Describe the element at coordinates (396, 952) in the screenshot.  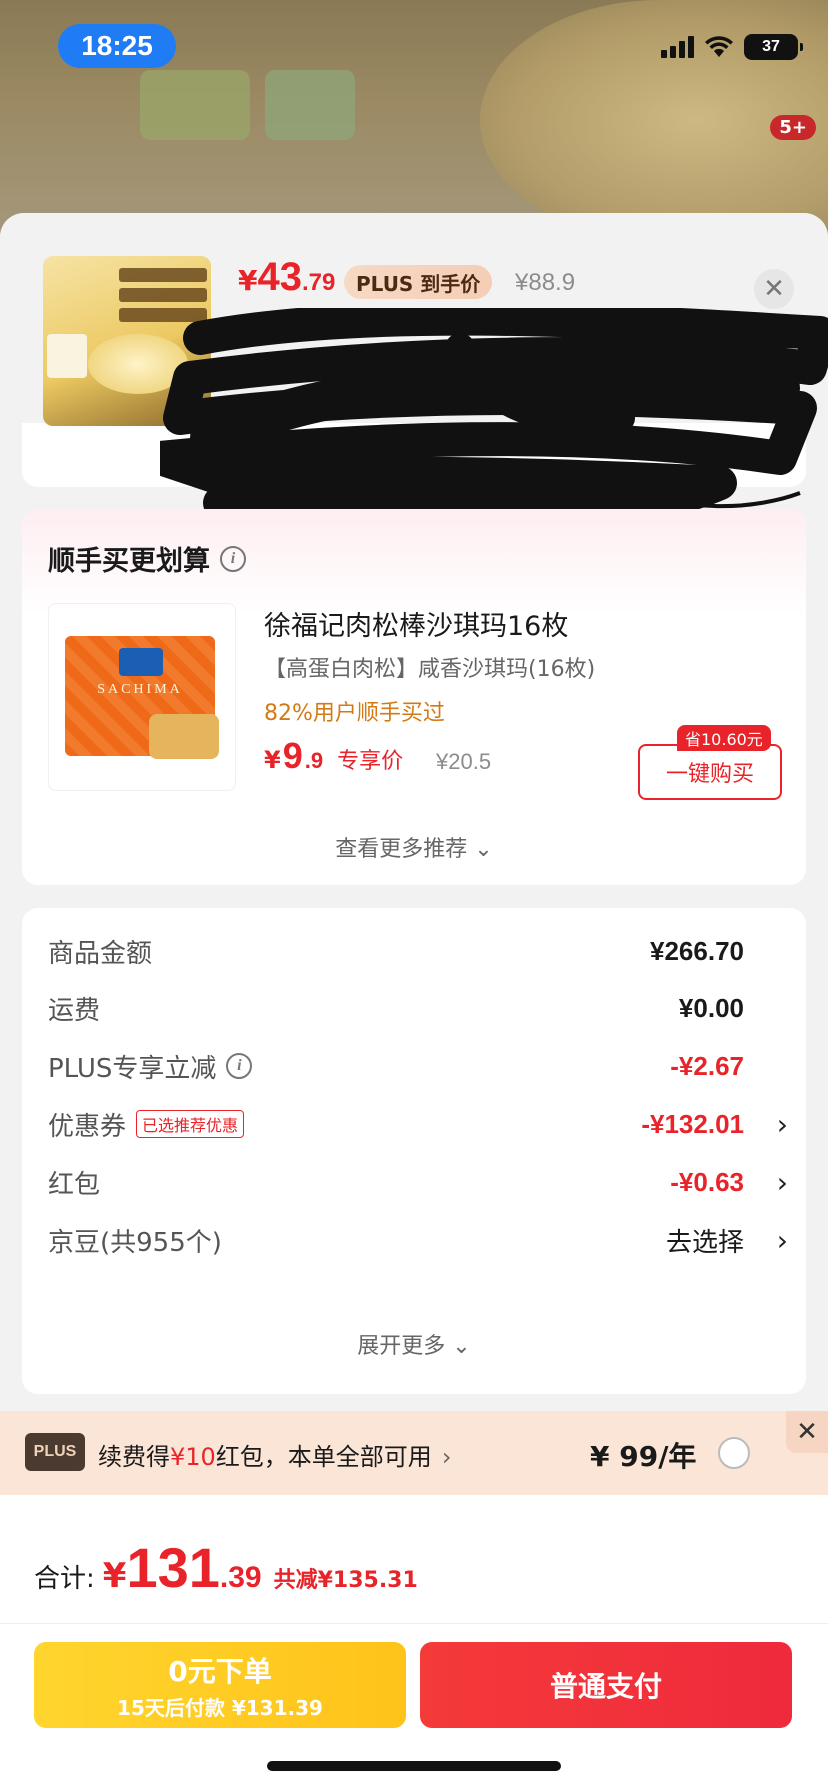
I see `summary-row-goods: 商品金额 ¥266.70` at that location.